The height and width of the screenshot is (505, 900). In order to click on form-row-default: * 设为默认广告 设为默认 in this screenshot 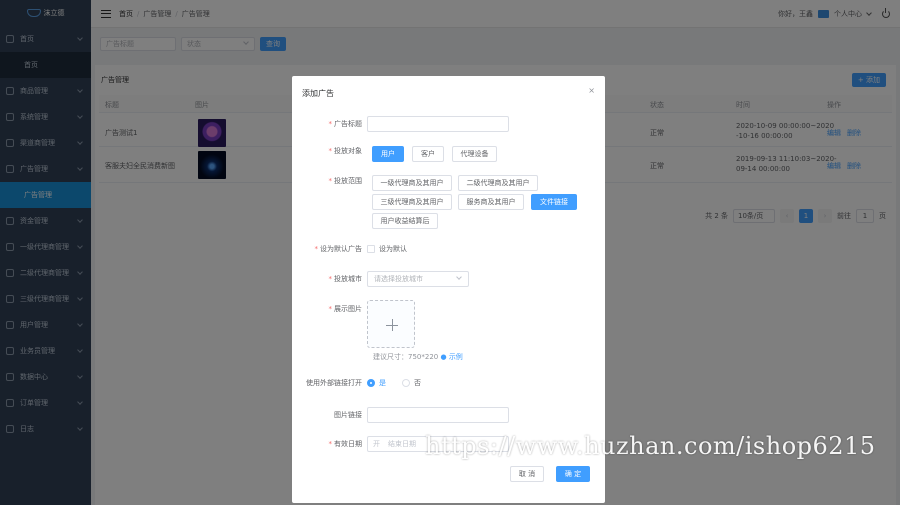, I will do `click(448, 249)`.